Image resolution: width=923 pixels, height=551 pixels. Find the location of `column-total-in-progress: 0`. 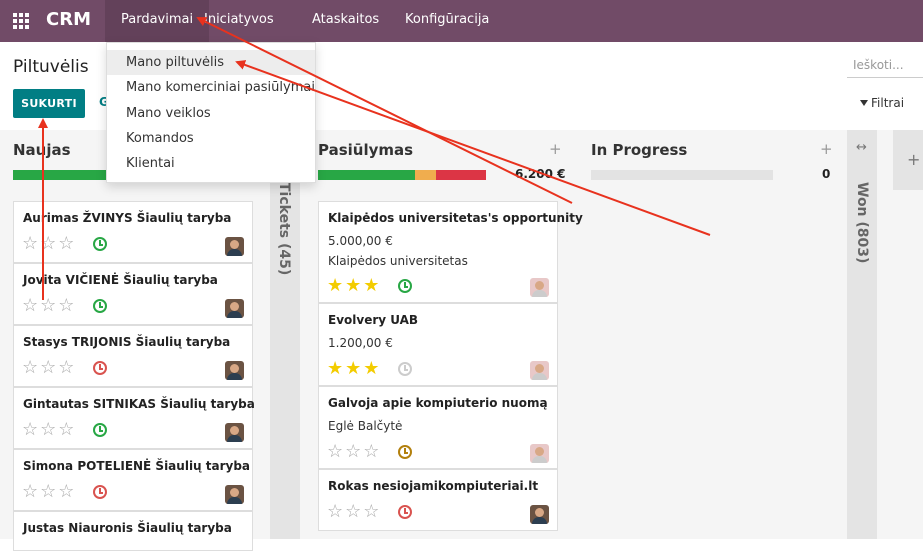

column-total-in-progress: 0 is located at coordinates (826, 174).